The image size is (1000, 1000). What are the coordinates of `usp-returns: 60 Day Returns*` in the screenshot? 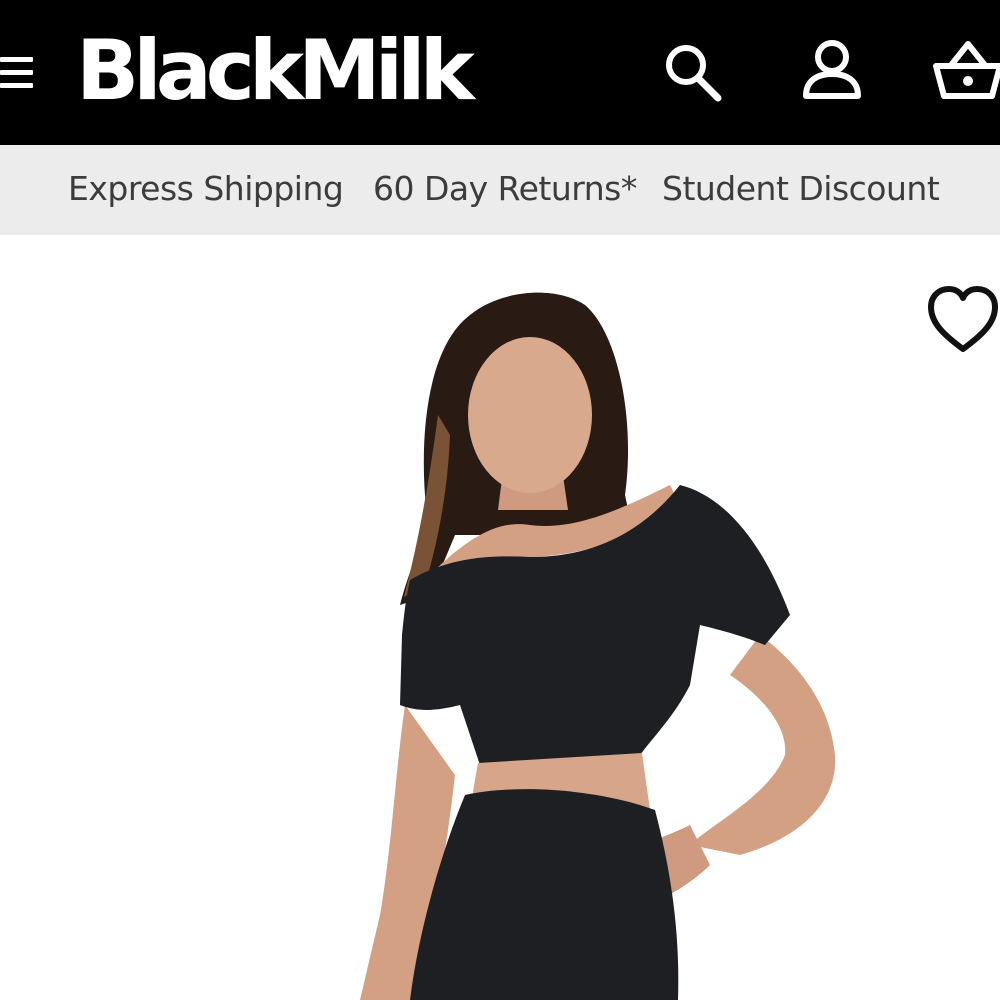 It's located at (505, 189).